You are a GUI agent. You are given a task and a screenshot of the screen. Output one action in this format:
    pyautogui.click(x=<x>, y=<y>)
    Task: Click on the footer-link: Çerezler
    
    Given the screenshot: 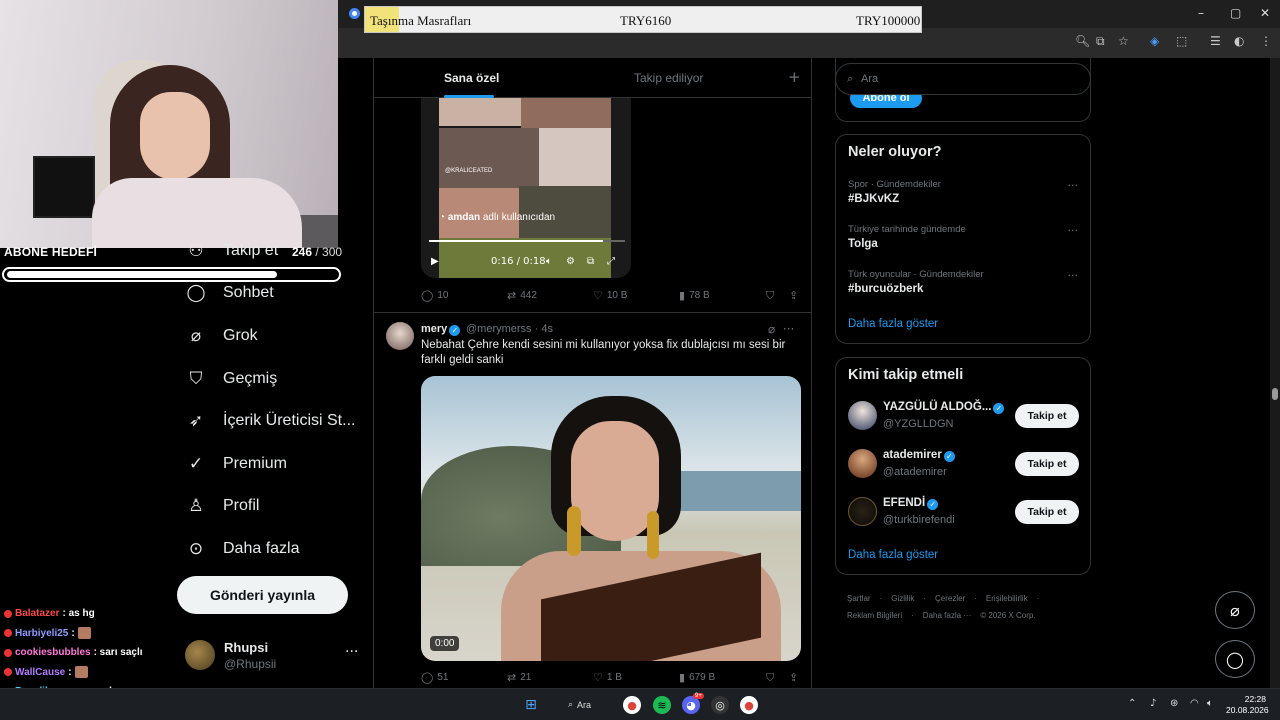 What is the action you would take?
    pyautogui.click(x=950, y=598)
    